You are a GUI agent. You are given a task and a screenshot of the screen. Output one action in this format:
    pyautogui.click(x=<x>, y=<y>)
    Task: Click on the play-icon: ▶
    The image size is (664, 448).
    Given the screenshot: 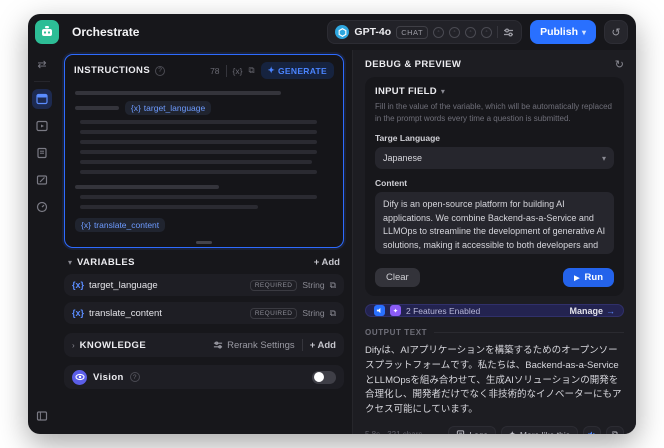 What is the action you would take?
    pyautogui.click(x=577, y=278)
    